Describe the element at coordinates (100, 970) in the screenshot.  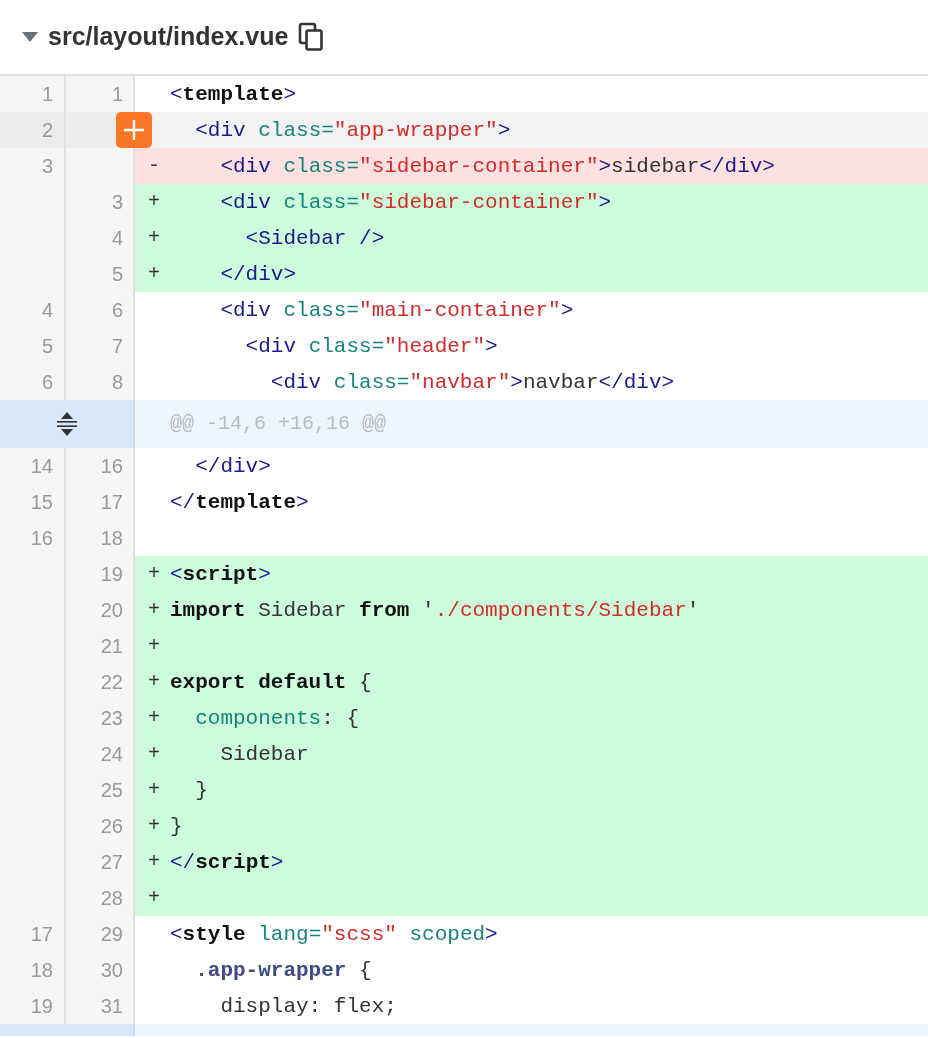
I see `line-number: 30` at that location.